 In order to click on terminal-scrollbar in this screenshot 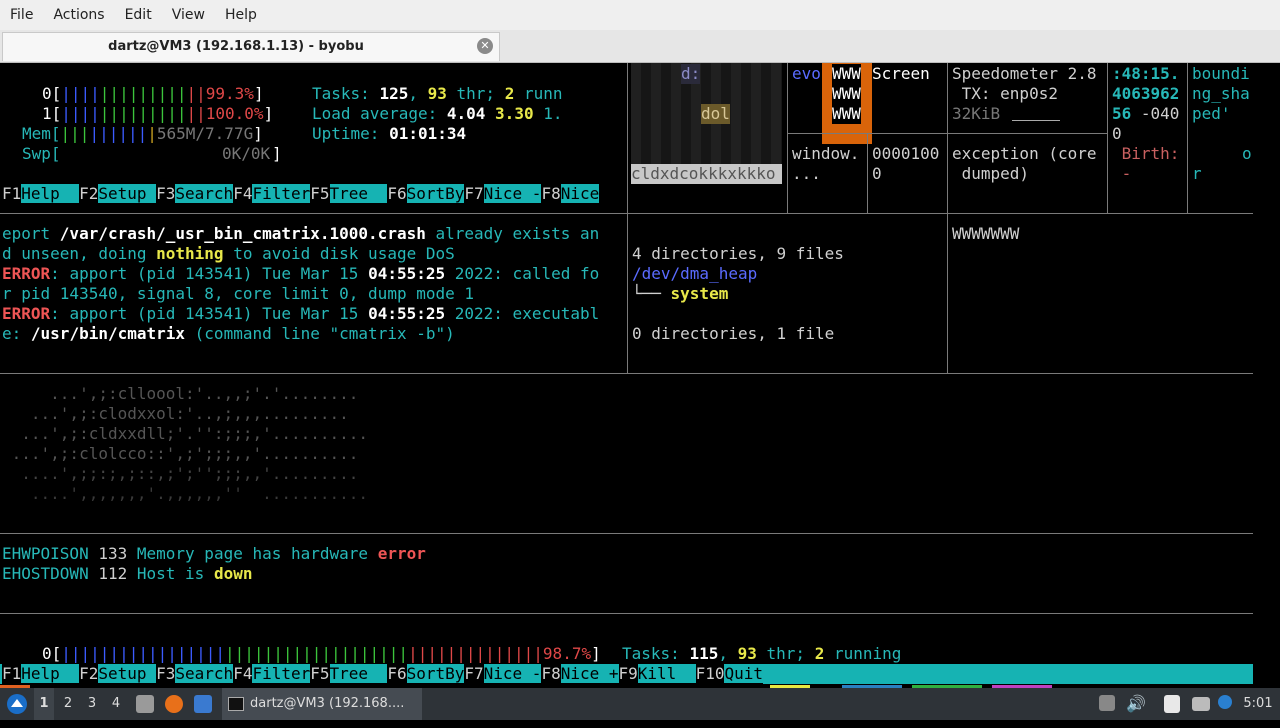, I will do `click(1266, 374)`.